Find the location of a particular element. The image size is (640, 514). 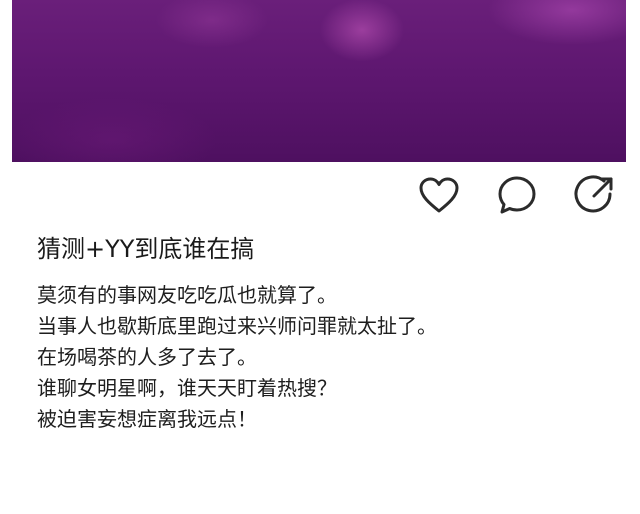

like-button is located at coordinates (439, 195).